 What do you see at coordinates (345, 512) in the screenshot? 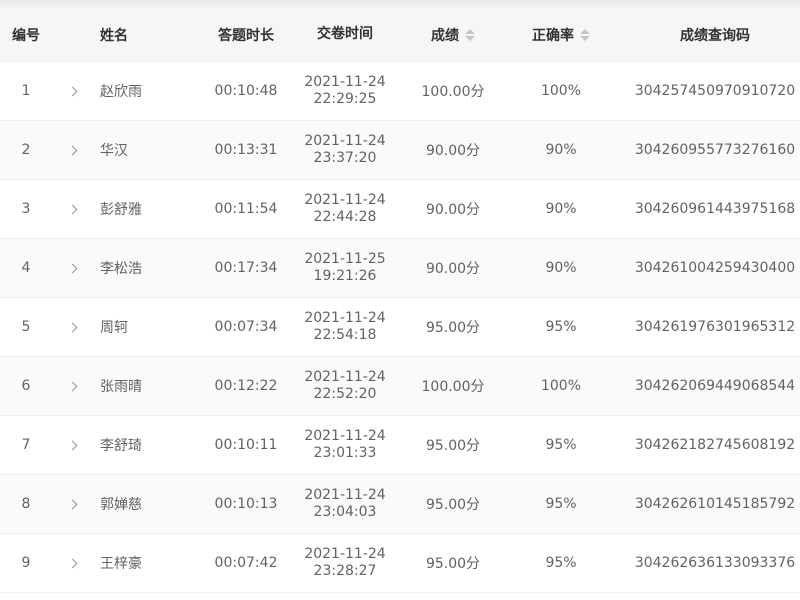
I see `row-submit-clock: 23:04:03` at bounding box center [345, 512].